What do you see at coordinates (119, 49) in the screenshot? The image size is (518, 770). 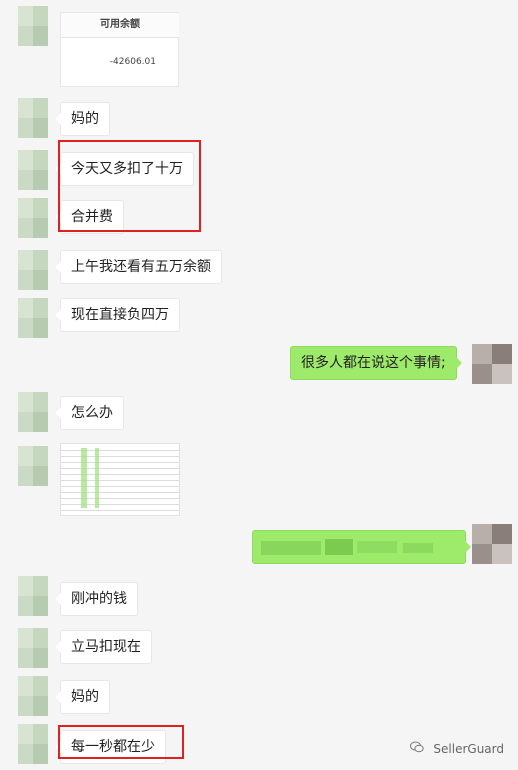 I see `balance-screenshot-image: 可用余额 -42606.01` at bounding box center [119, 49].